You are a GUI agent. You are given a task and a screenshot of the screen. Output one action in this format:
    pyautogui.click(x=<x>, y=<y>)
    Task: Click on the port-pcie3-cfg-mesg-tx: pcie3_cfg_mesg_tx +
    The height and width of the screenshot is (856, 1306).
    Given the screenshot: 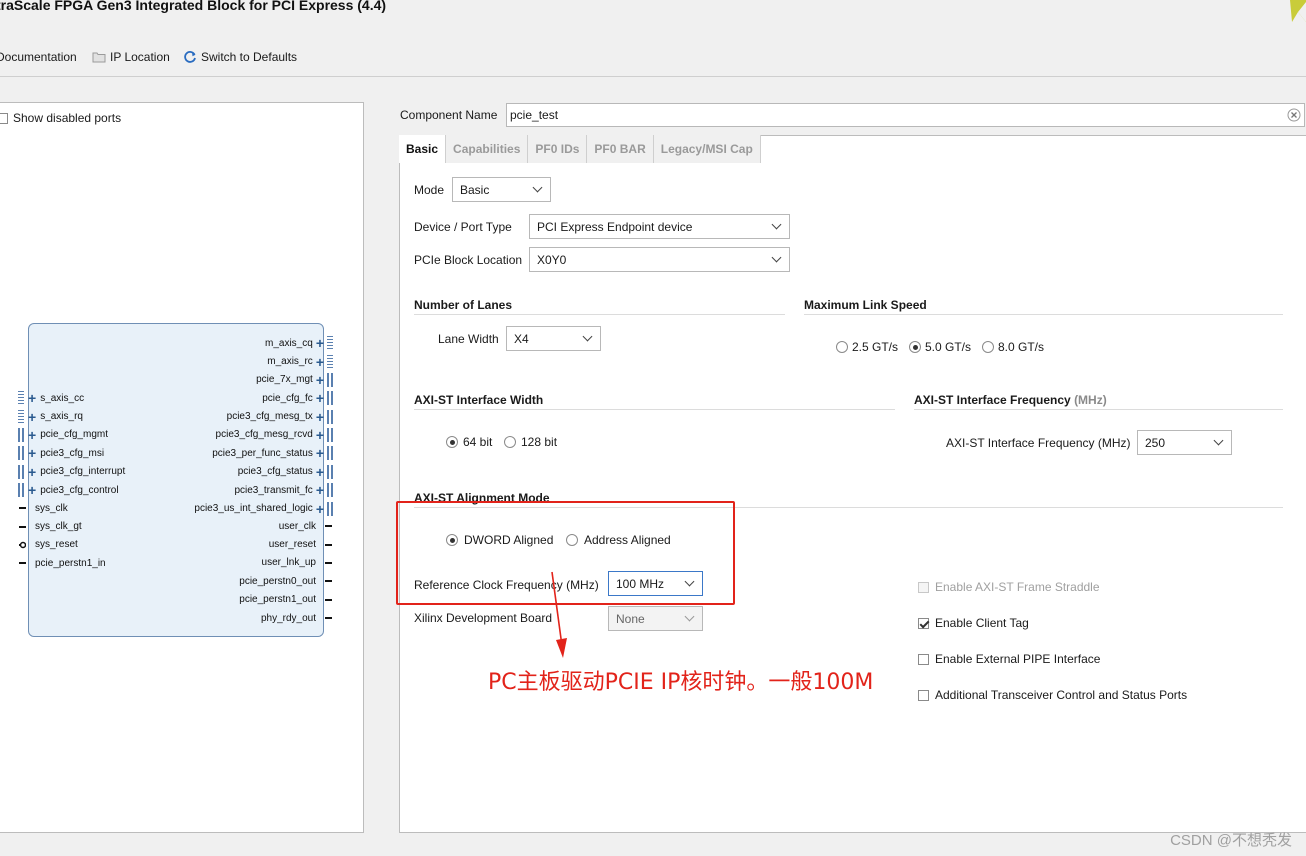 What is the action you would take?
    pyautogui.click(x=246, y=416)
    